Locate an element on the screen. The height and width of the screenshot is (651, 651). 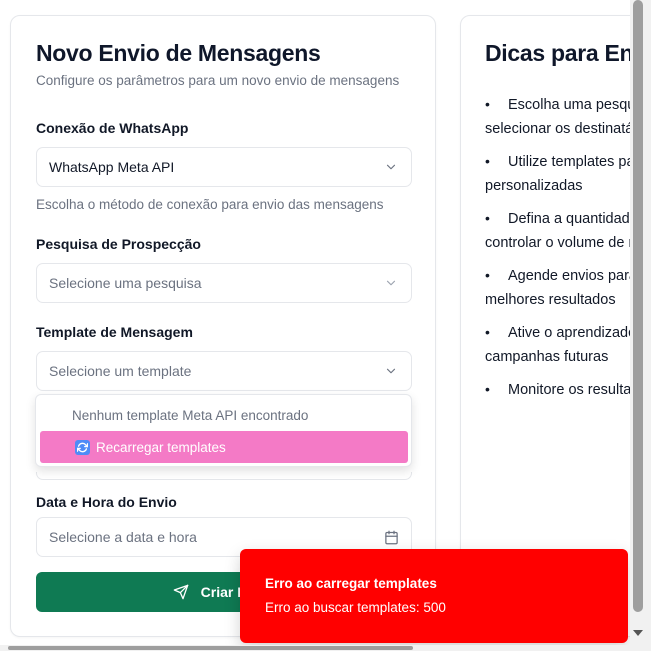
reload-templates-label: Recarregar templates is located at coordinates (161, 447).